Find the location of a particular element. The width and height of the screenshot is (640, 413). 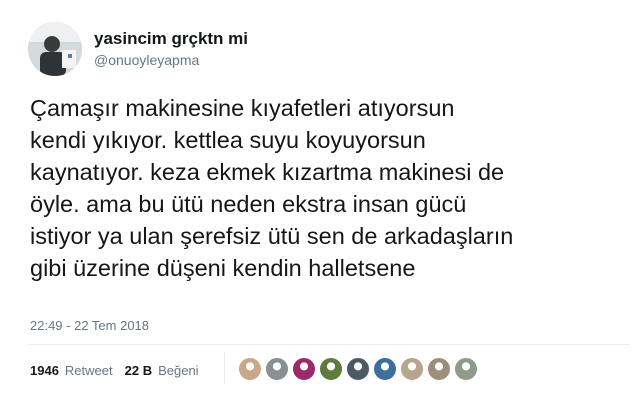

tweet-line: Çamaşır makinesine kıyafetleri atıyorsun is located at coordinates (242, 108).